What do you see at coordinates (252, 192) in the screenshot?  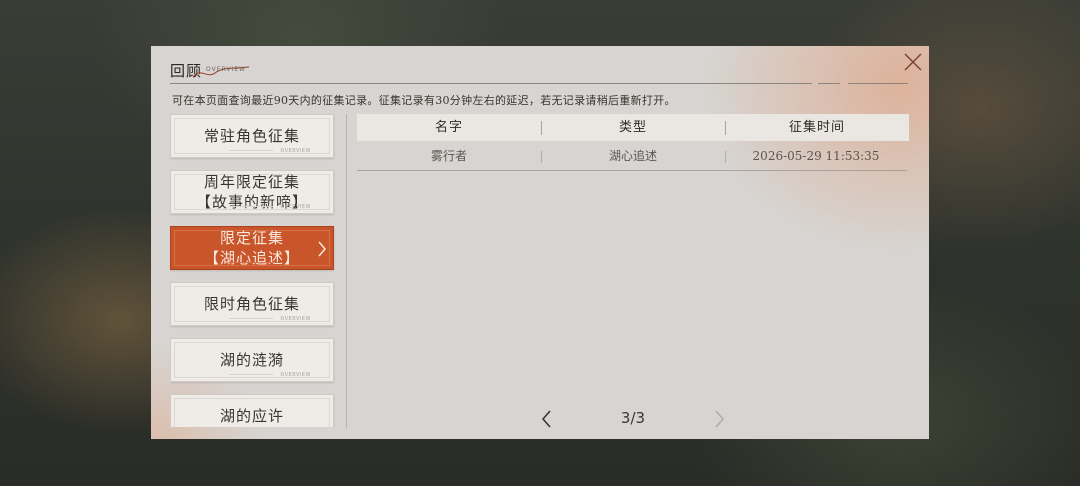 I see `sidebar-item-anniversary: 周年限定征集 【故事的新啼】 OVERVIEW` at bounding box center [252, 192].